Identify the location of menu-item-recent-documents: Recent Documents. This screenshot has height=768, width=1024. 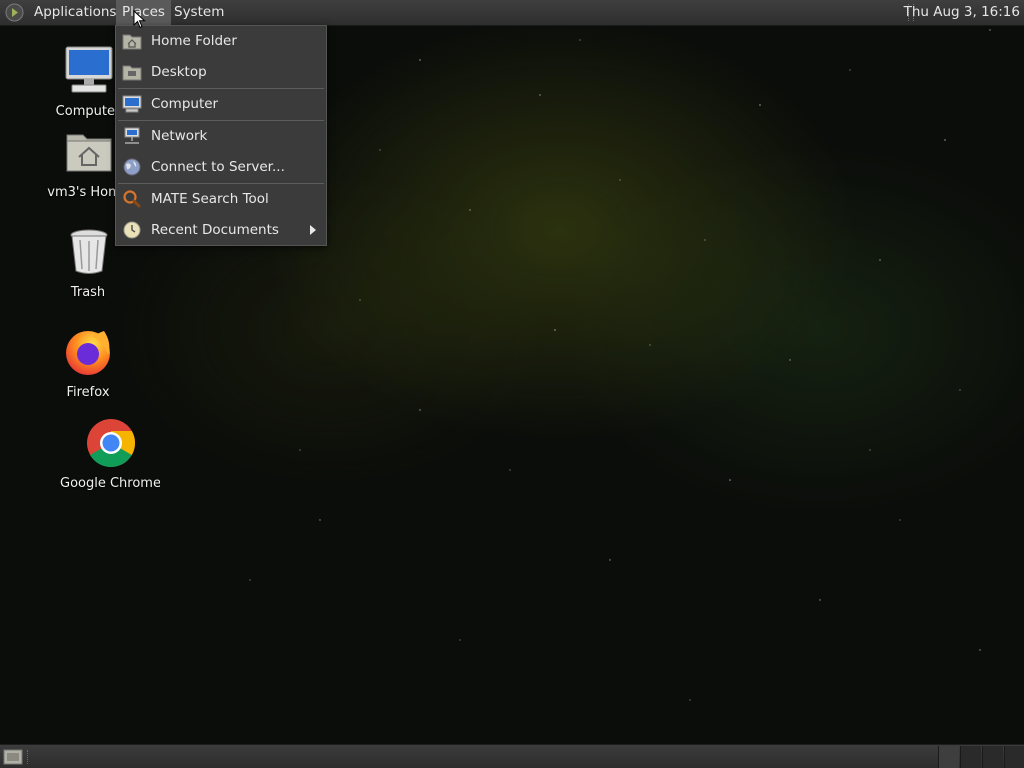
(221, 230).